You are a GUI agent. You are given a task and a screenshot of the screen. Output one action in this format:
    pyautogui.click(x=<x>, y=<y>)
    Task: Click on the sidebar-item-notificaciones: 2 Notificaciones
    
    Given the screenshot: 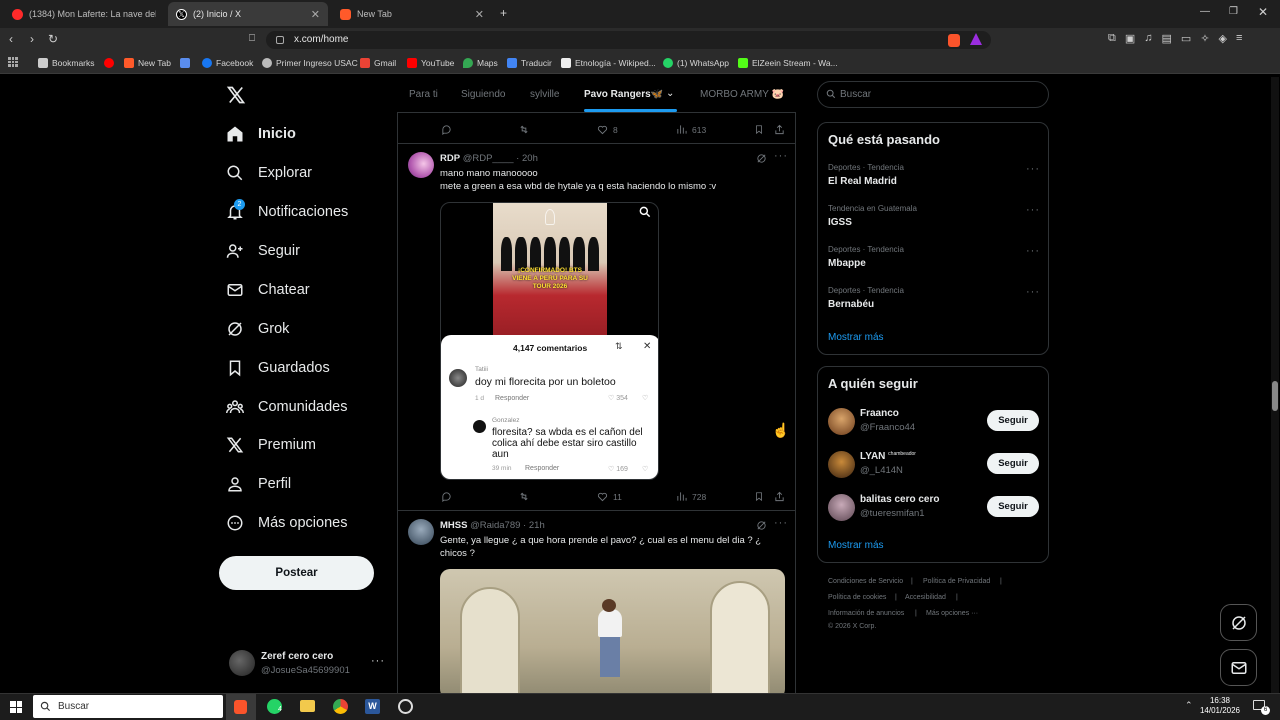 What is the action you would take?
    pyautogui.click(x=287, y=212)
    